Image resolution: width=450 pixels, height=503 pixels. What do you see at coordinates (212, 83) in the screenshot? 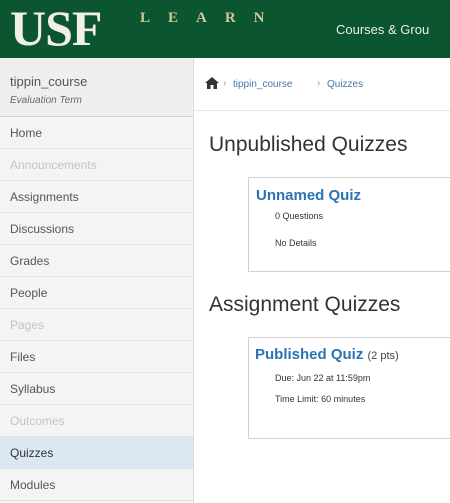
I see `home-icon` at bounding box center [212, 83].